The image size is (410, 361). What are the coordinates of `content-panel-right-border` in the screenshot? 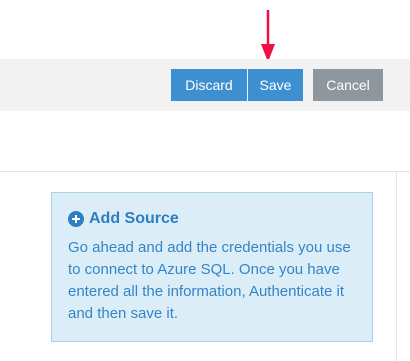 It's located at (396, 266).